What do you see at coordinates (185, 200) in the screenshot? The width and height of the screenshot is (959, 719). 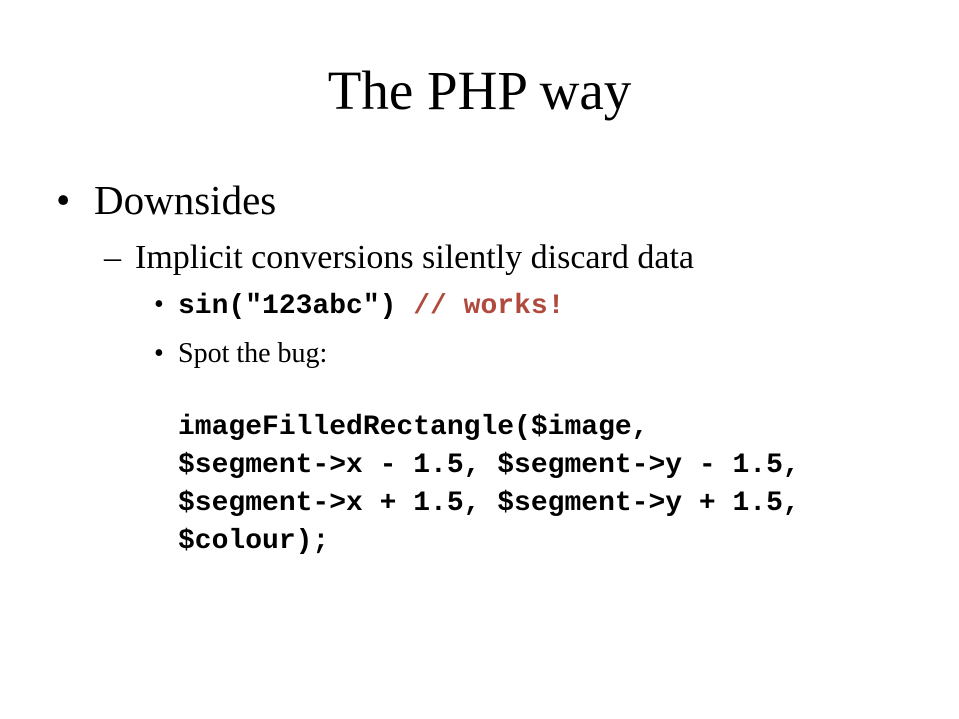 I see `bullet-downsides-text: Downsides` at bounding box center [185, 200].